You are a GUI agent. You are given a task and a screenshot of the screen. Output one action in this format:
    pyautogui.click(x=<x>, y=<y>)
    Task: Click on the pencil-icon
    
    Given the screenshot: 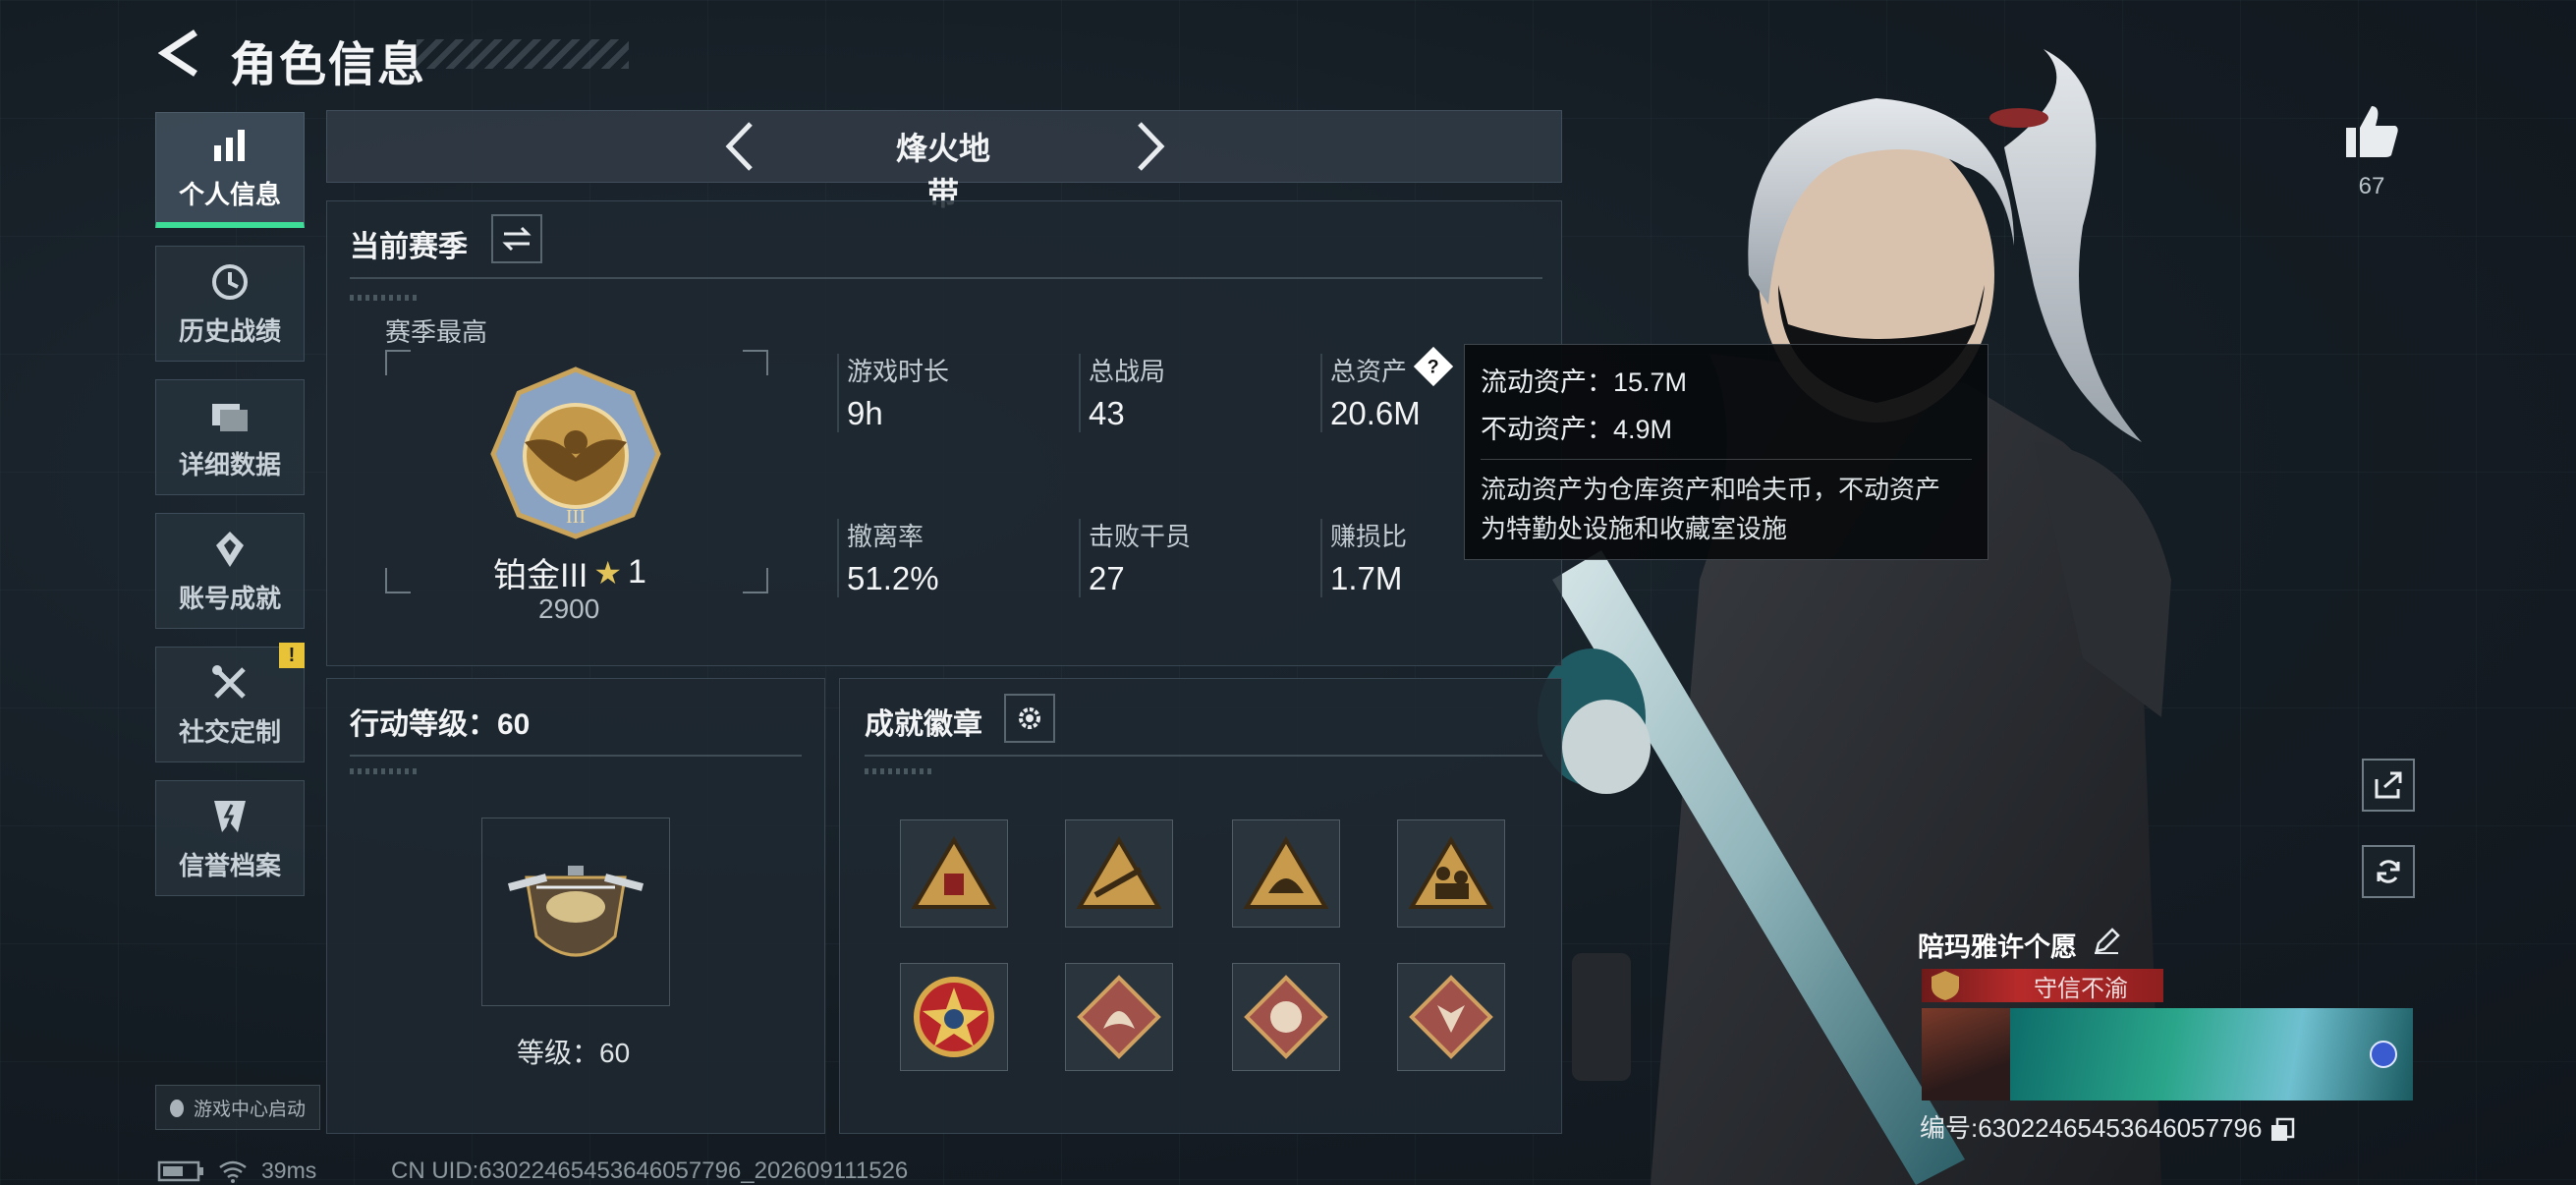 What is the action you would take?
    pyautogui.click(x=2107, y=941)
    